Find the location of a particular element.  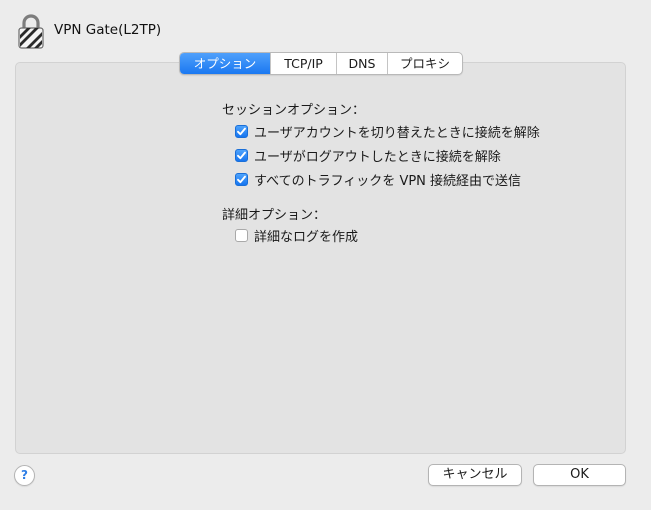

advanced-options-heading: 詳細オプション： is located at coordinates (274, 215).